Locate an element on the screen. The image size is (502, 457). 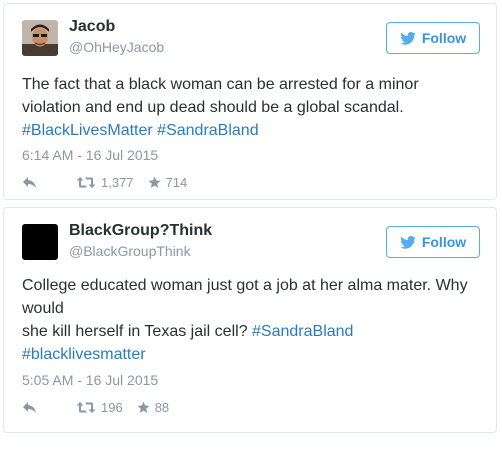
retweet-count: 1,377 is located at coordinates (117, 182).